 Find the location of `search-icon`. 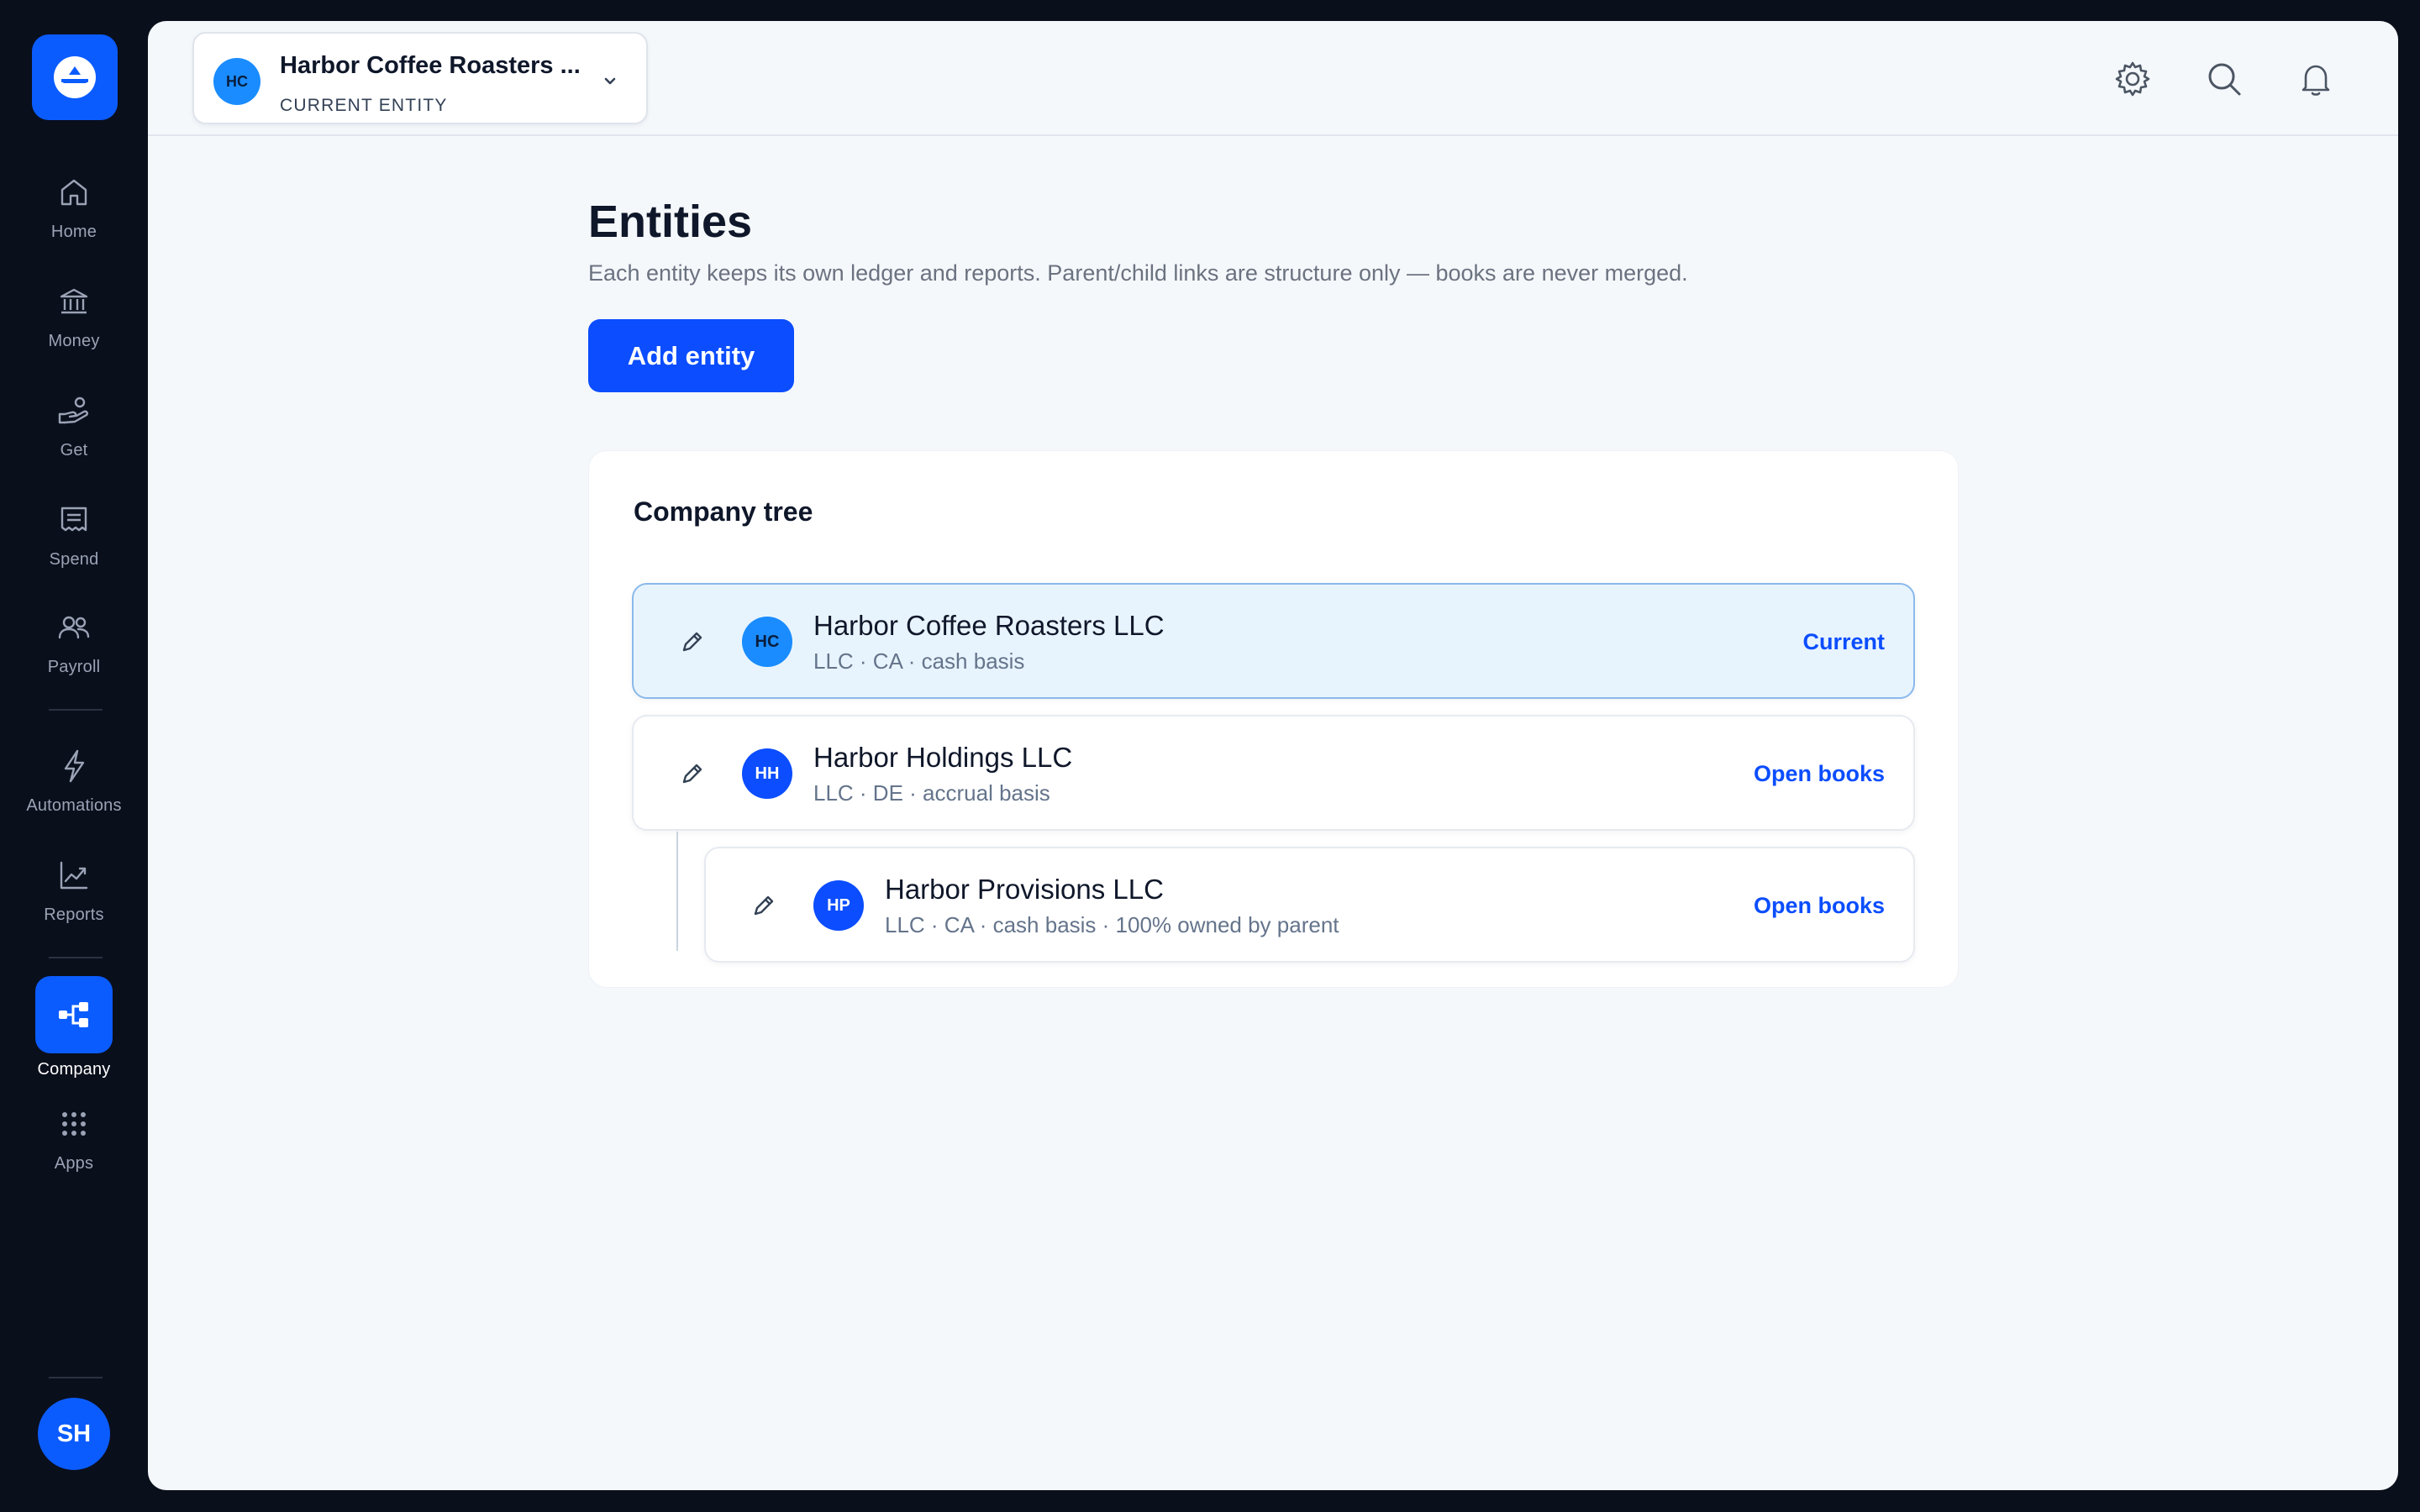

search-icon is located at coordinates (2224, 79).